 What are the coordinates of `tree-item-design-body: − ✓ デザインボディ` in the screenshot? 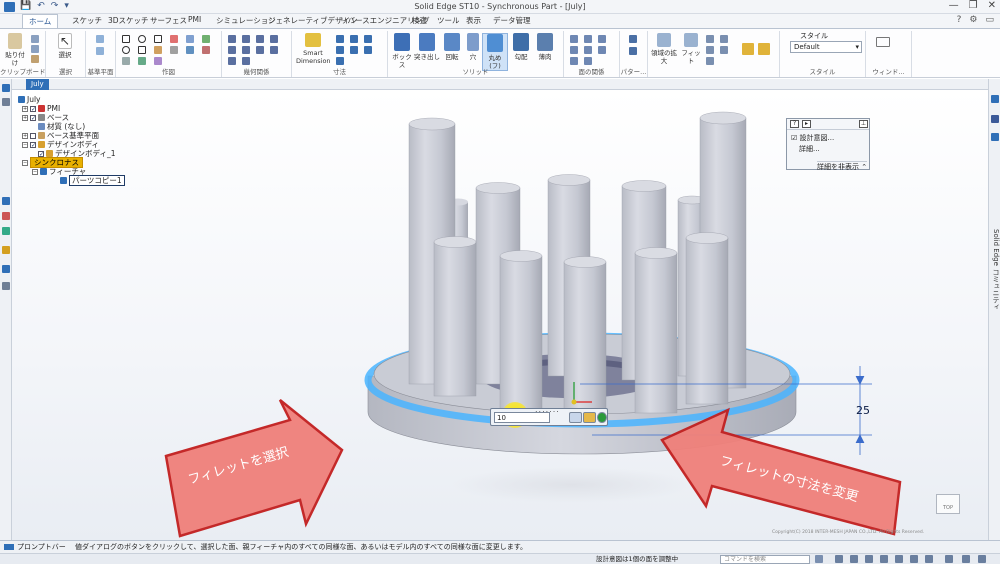 It's located at (60, 144).